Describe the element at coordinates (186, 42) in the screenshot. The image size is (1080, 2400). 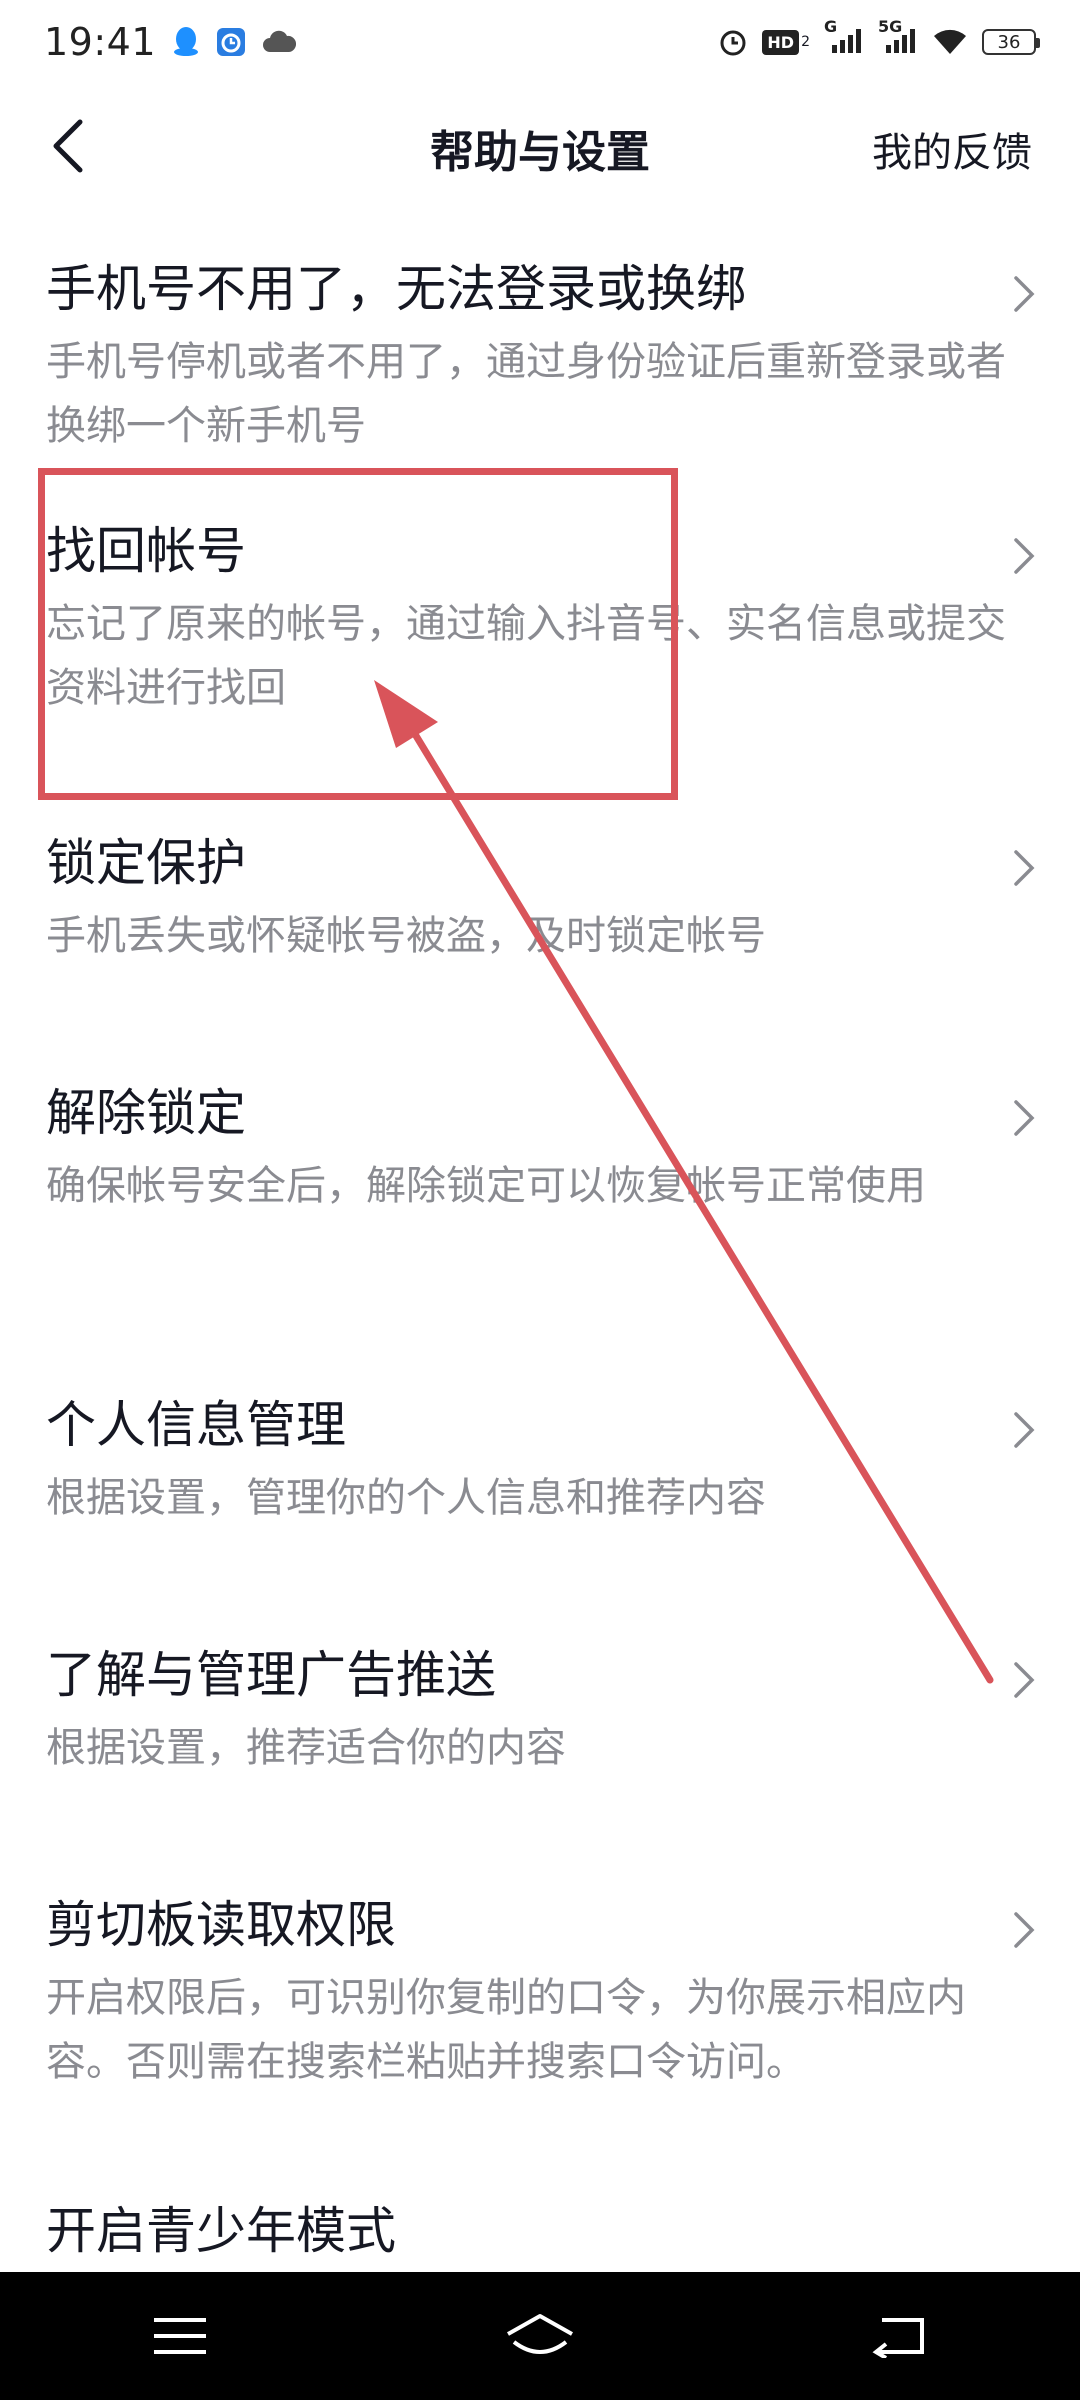
I see `qq-icon` at that location.